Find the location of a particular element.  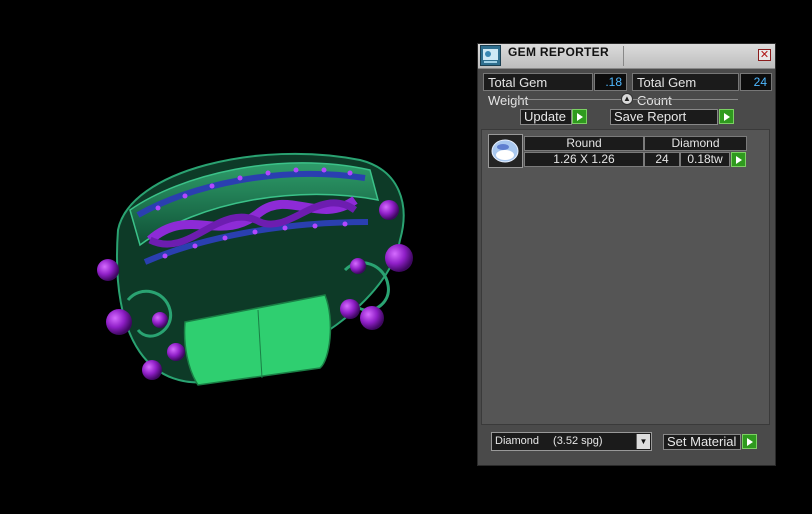

gem-size-cell: 1.26 X 1.26 is located at coordinates (584, 159).